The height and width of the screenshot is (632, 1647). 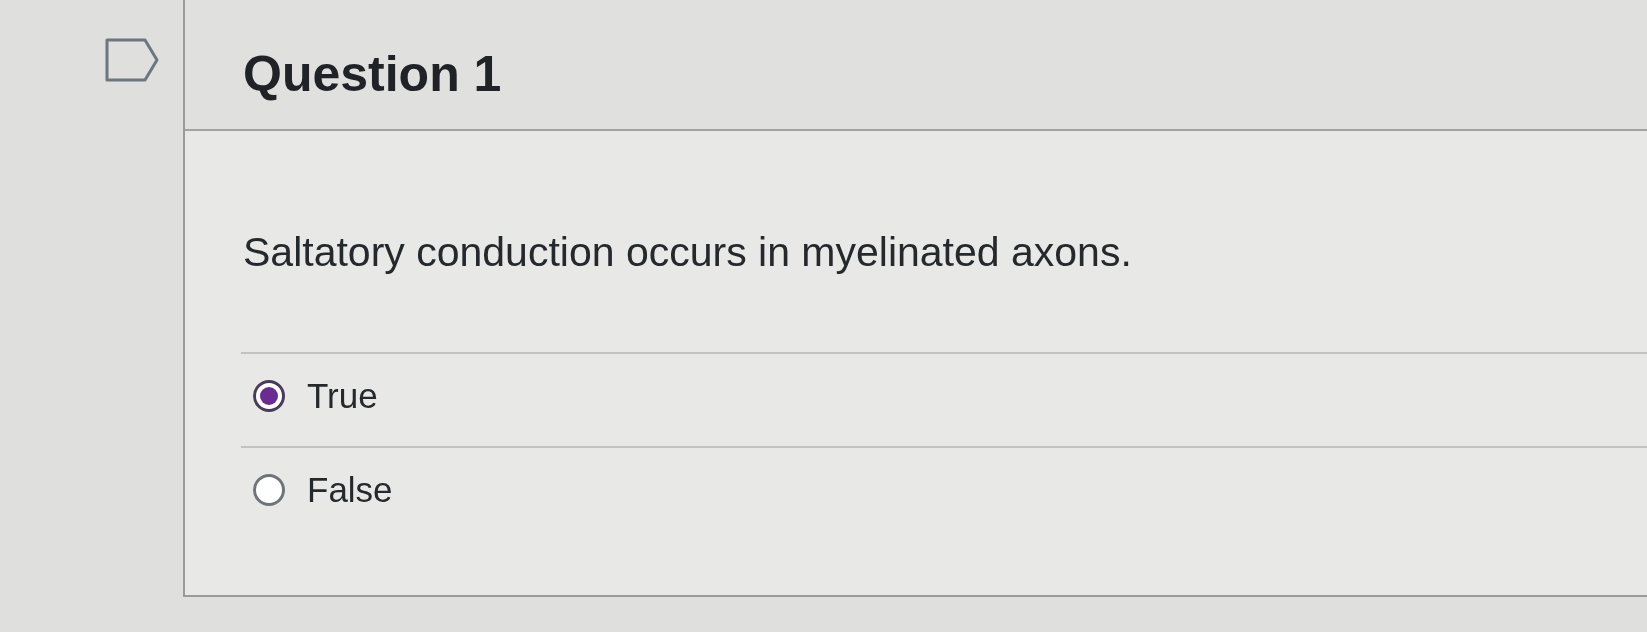 What do you see at coordinates (132, 60) in the screenshot?
I see `flag-icon` at bounding box center [132, 60].